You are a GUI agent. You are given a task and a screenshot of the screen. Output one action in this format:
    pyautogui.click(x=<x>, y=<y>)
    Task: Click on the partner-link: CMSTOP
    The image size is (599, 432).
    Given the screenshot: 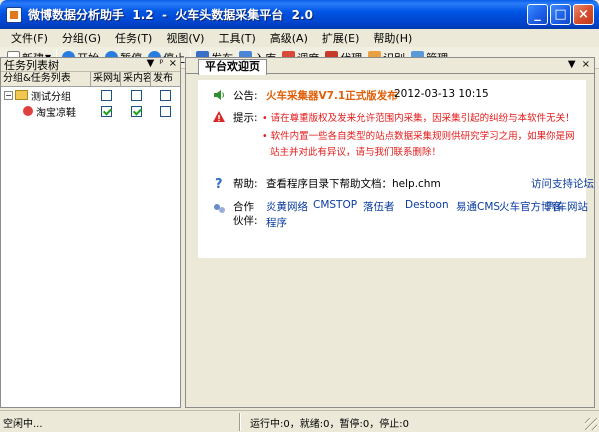 What is the action you would take?
    pyautogui.click(x=335, y=205)
    